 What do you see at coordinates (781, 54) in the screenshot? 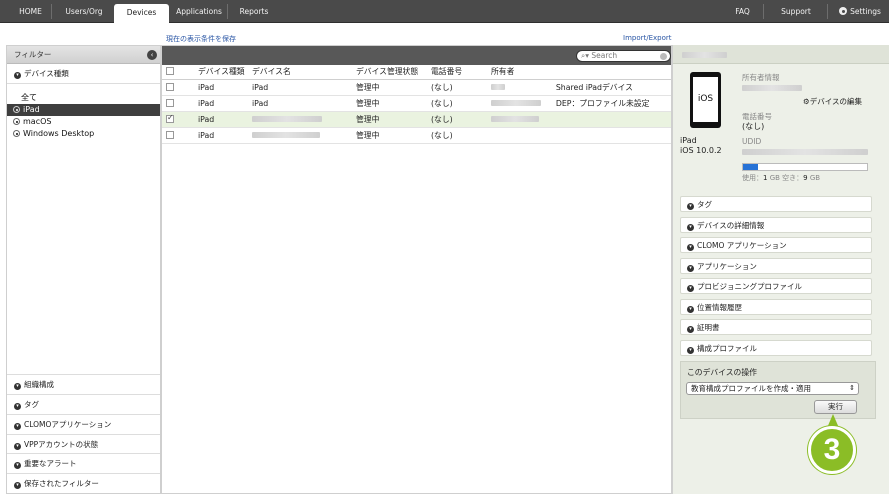
I see `detail-header` at bounding box center [781, 54].